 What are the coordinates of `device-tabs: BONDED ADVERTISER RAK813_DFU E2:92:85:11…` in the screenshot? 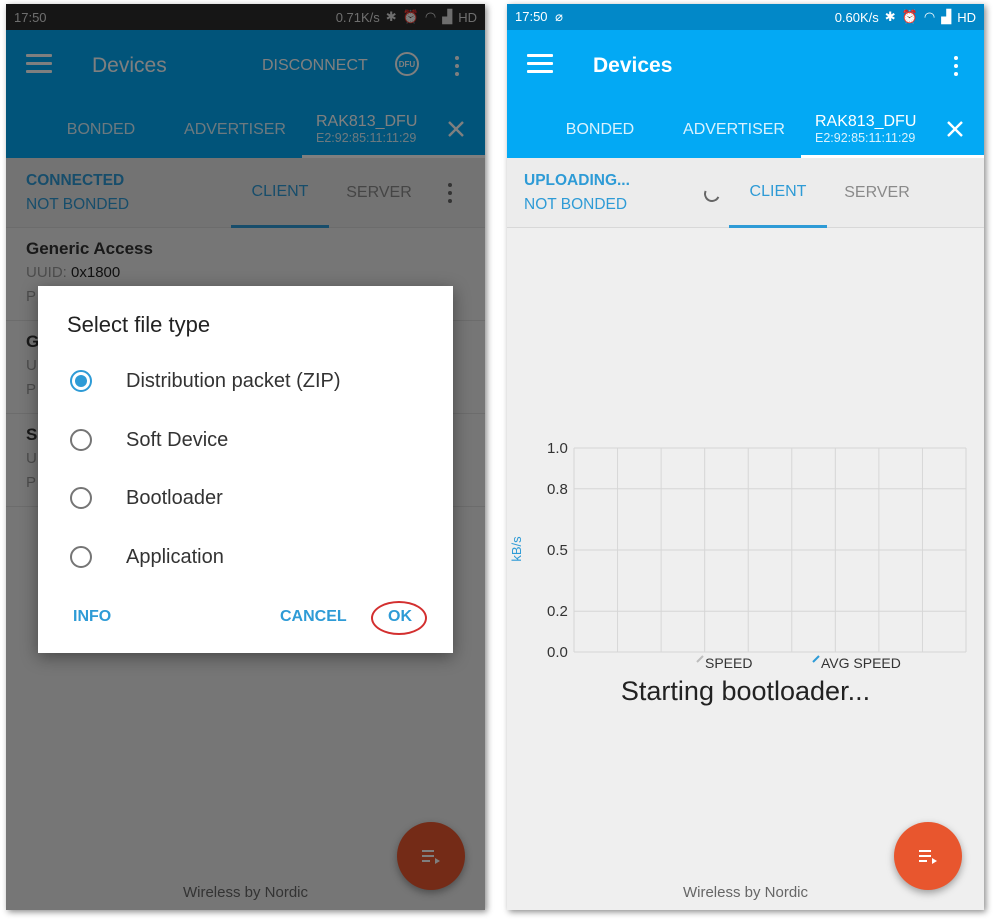 It's located at (745, 130).